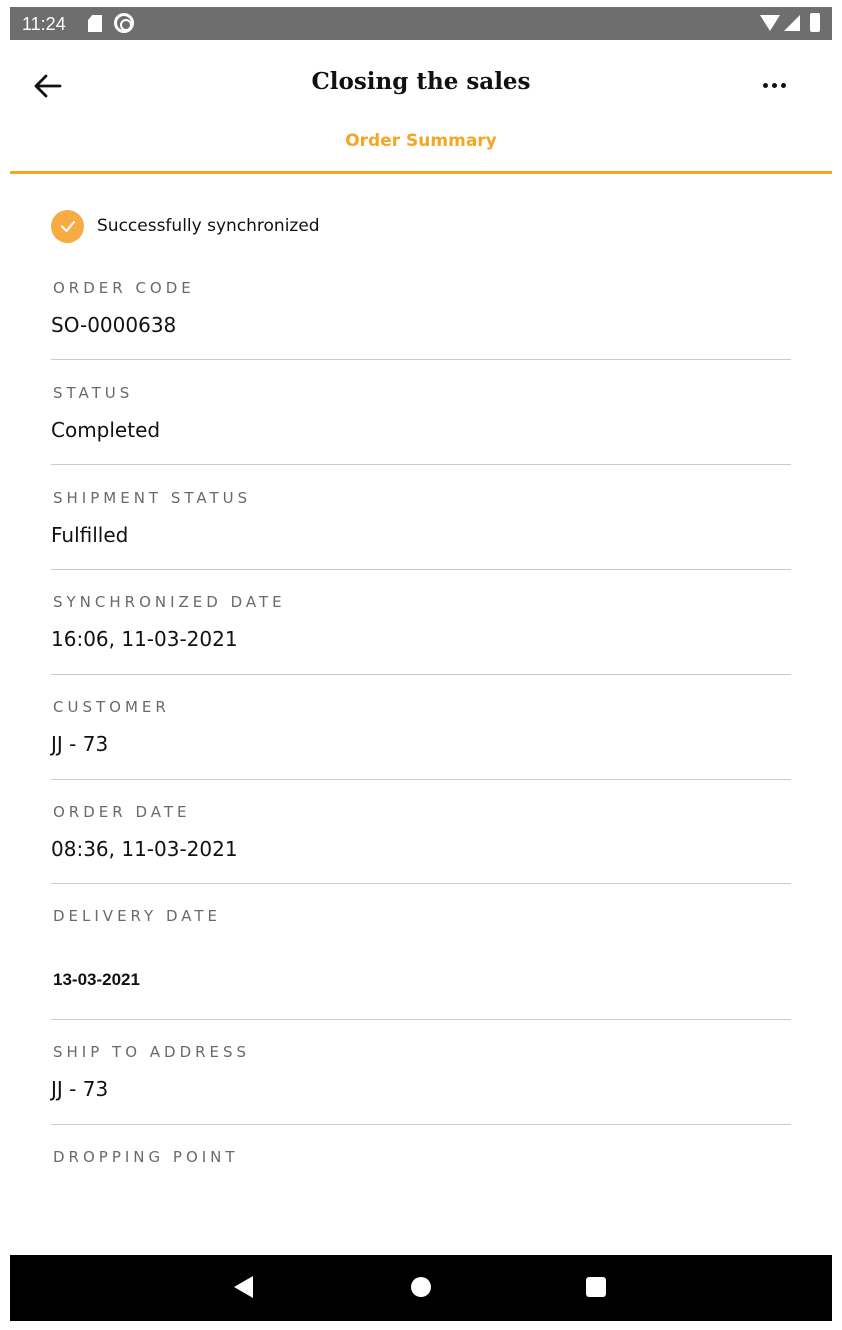 The image size is (842, 1330). Describe the element at coordinates (243, 1287) in the screenshot. I see `nav-back-icon` at that location.